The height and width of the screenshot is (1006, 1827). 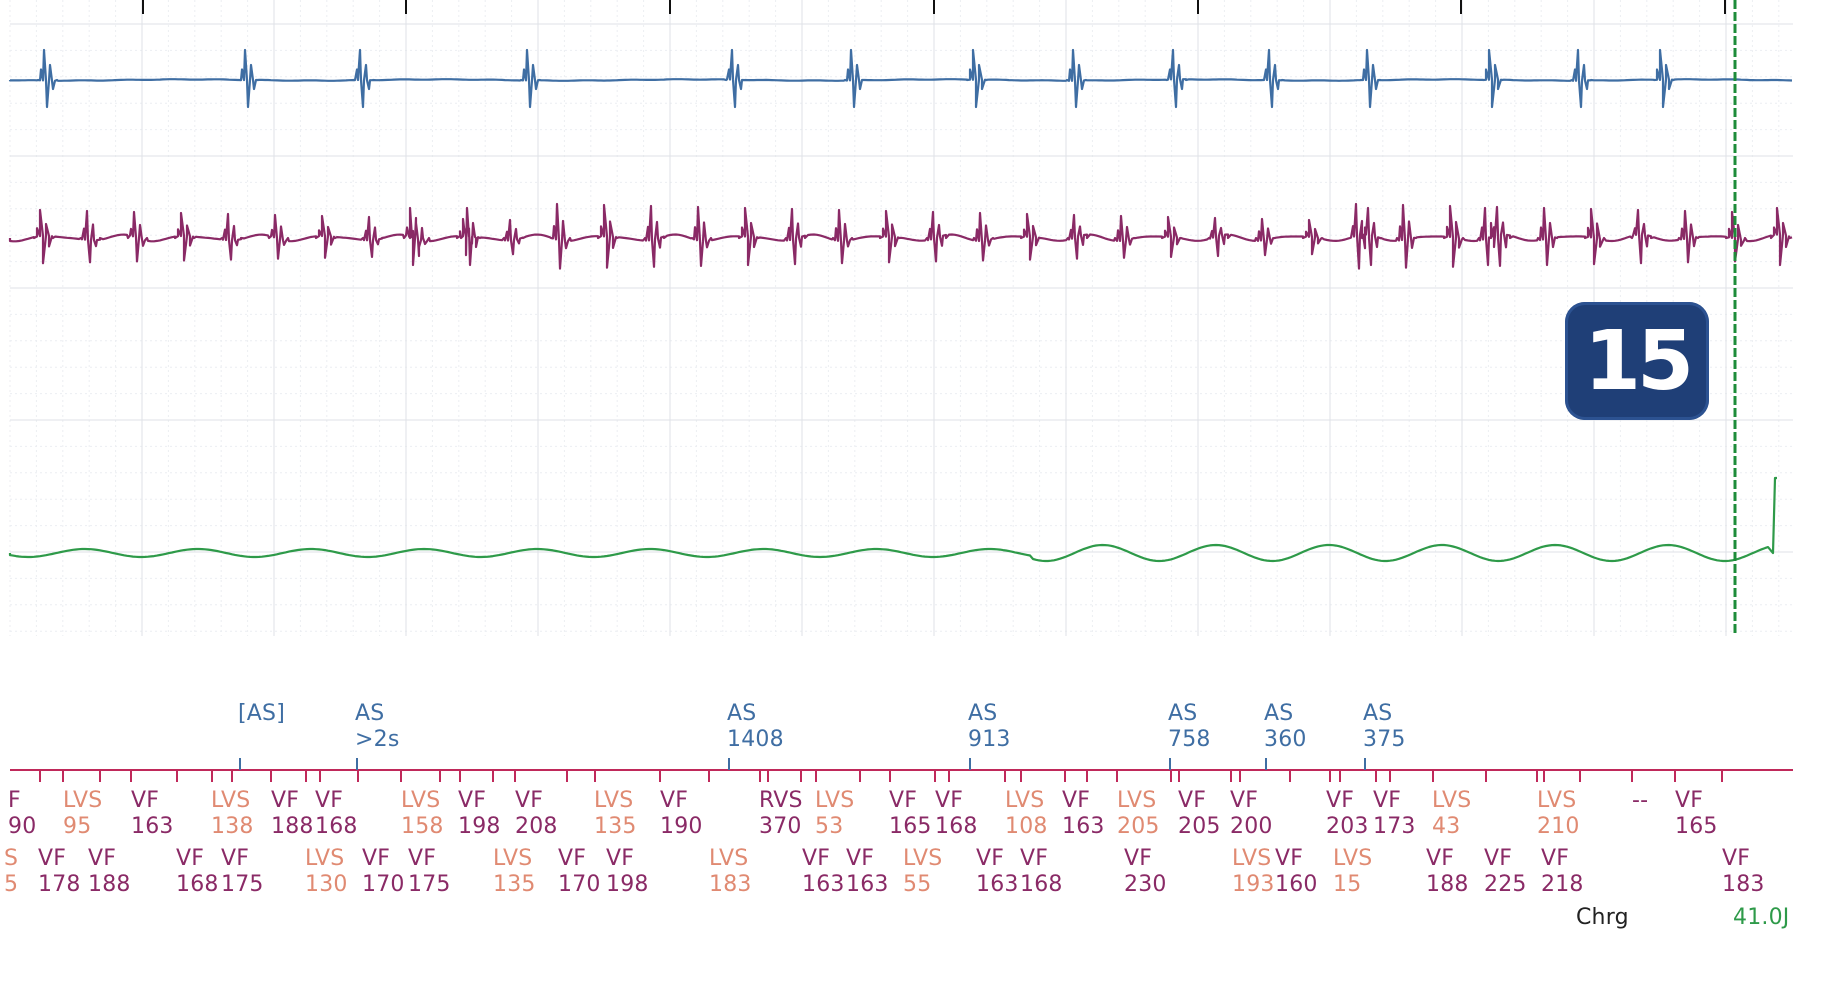 I want to click on step-number-badge: 15, so click(x=1637, y=361).